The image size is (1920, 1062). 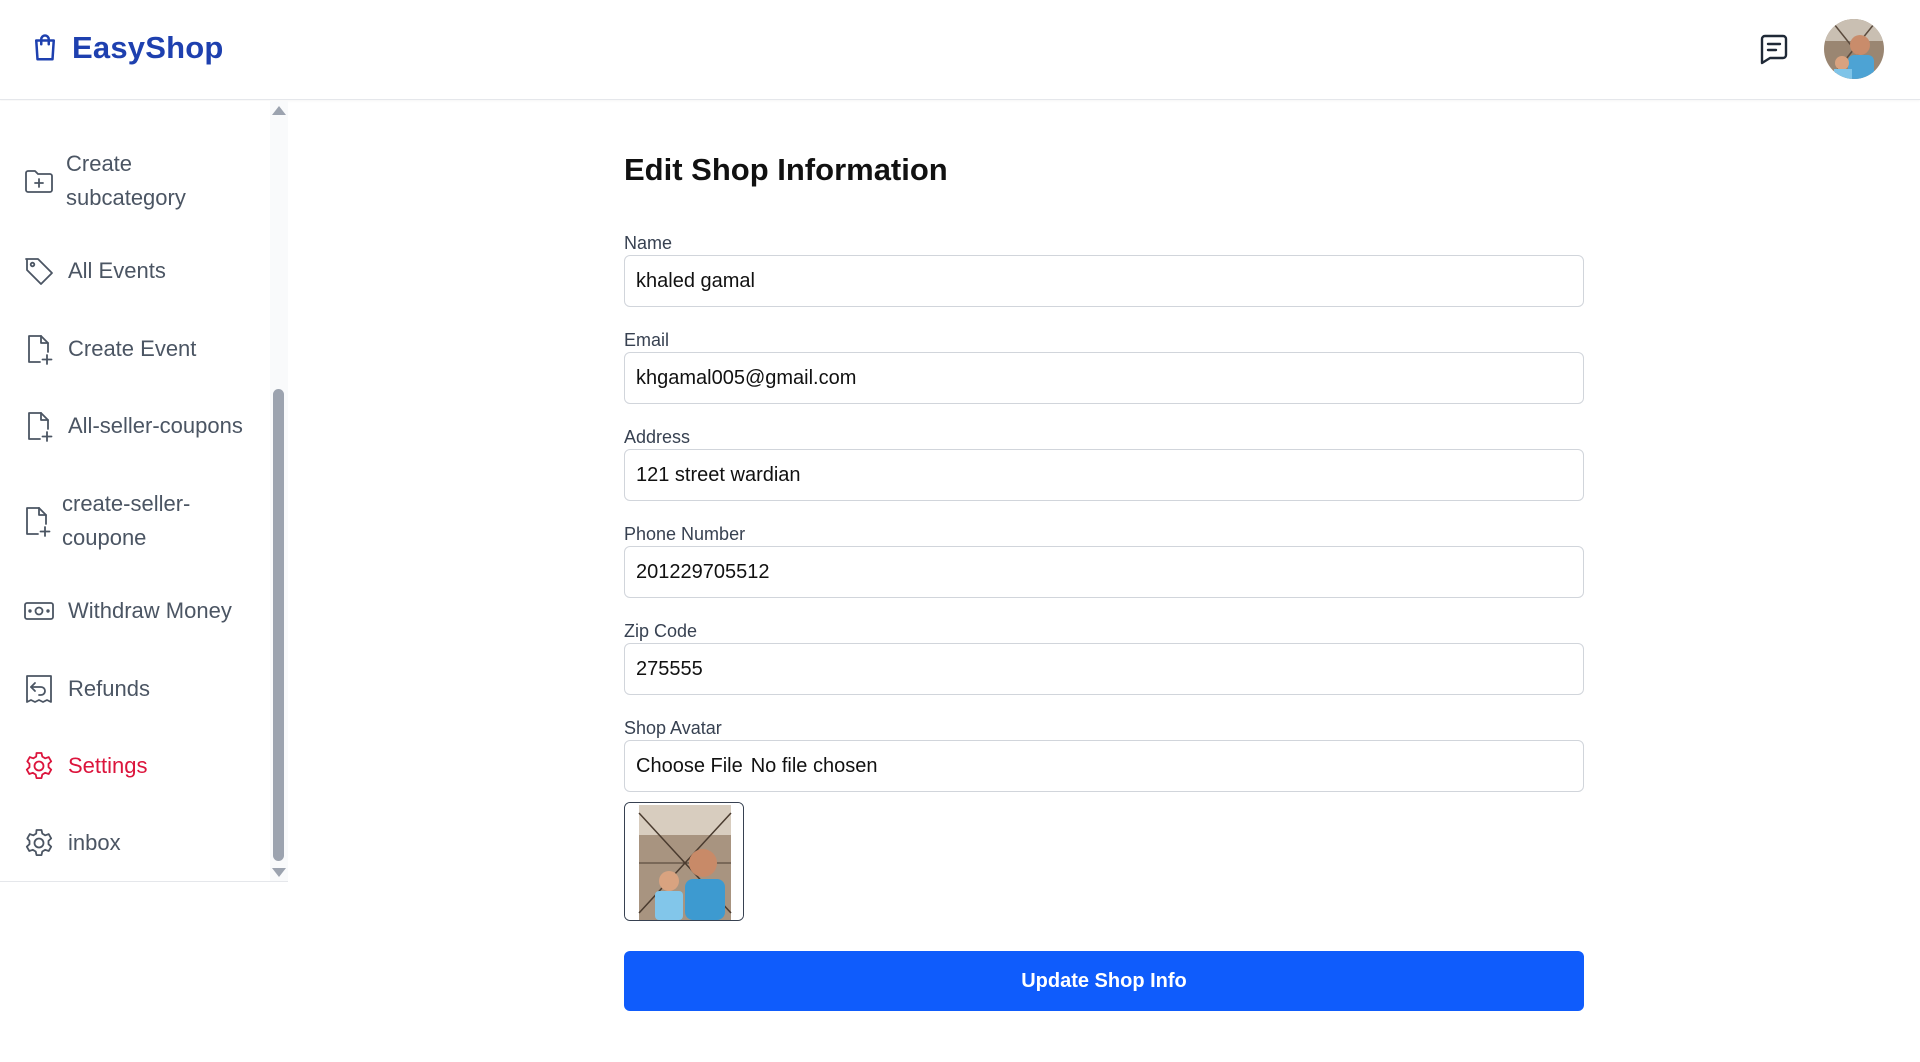 I want to click on address-input, so click(x=1104, y=475).